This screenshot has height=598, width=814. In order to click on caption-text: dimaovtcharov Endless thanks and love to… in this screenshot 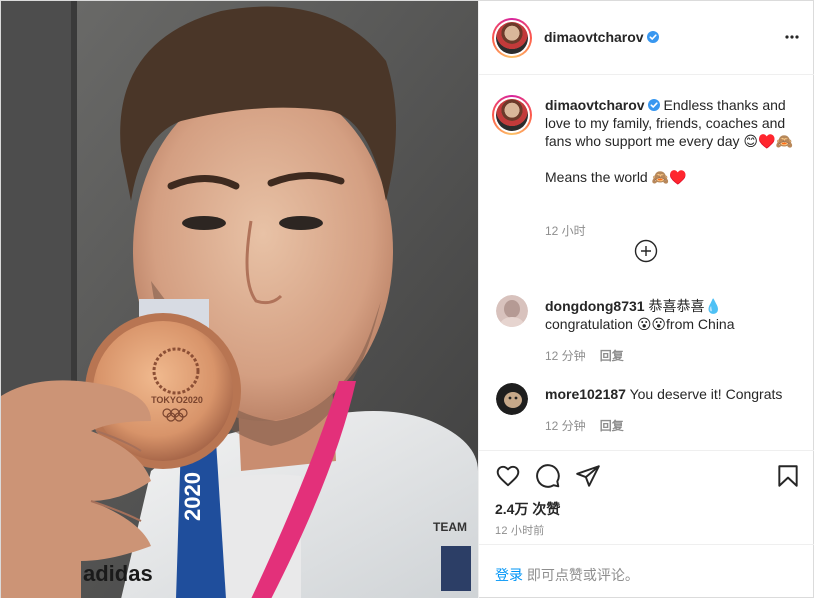, I will do `click(673, 141)`.